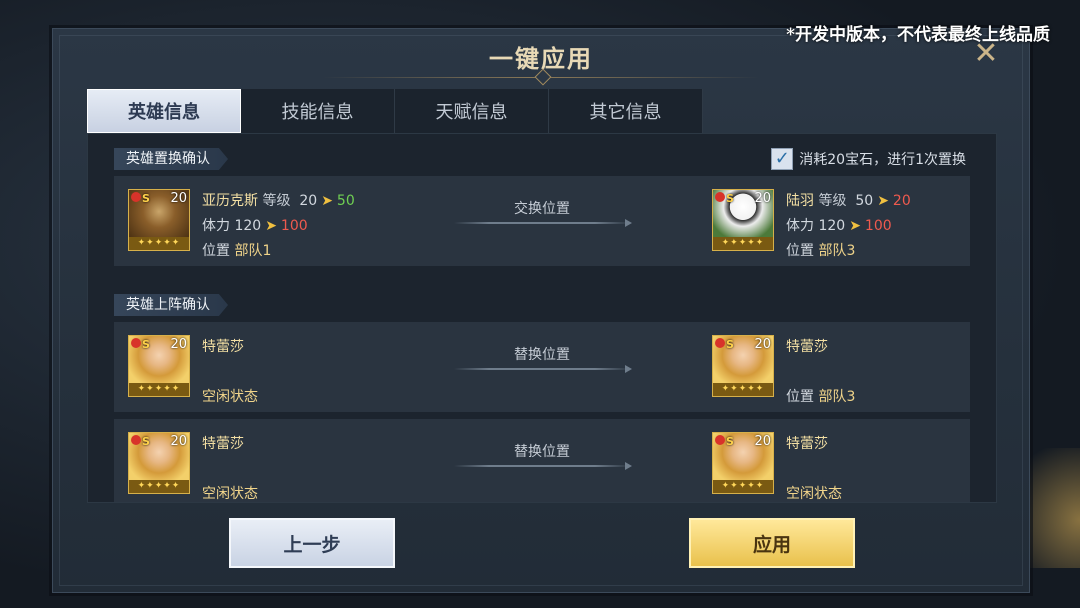 Image resolution: width=1080 pixels, height=608 pixels. What do you see at coordinates (253, 251) in the screenshot?
I see `position-value: 部队1` at bounding box center [253, 251].